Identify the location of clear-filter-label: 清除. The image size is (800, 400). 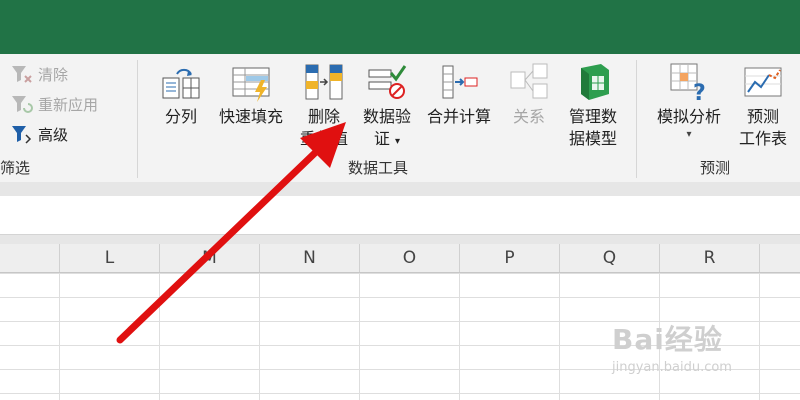
(53, 74).